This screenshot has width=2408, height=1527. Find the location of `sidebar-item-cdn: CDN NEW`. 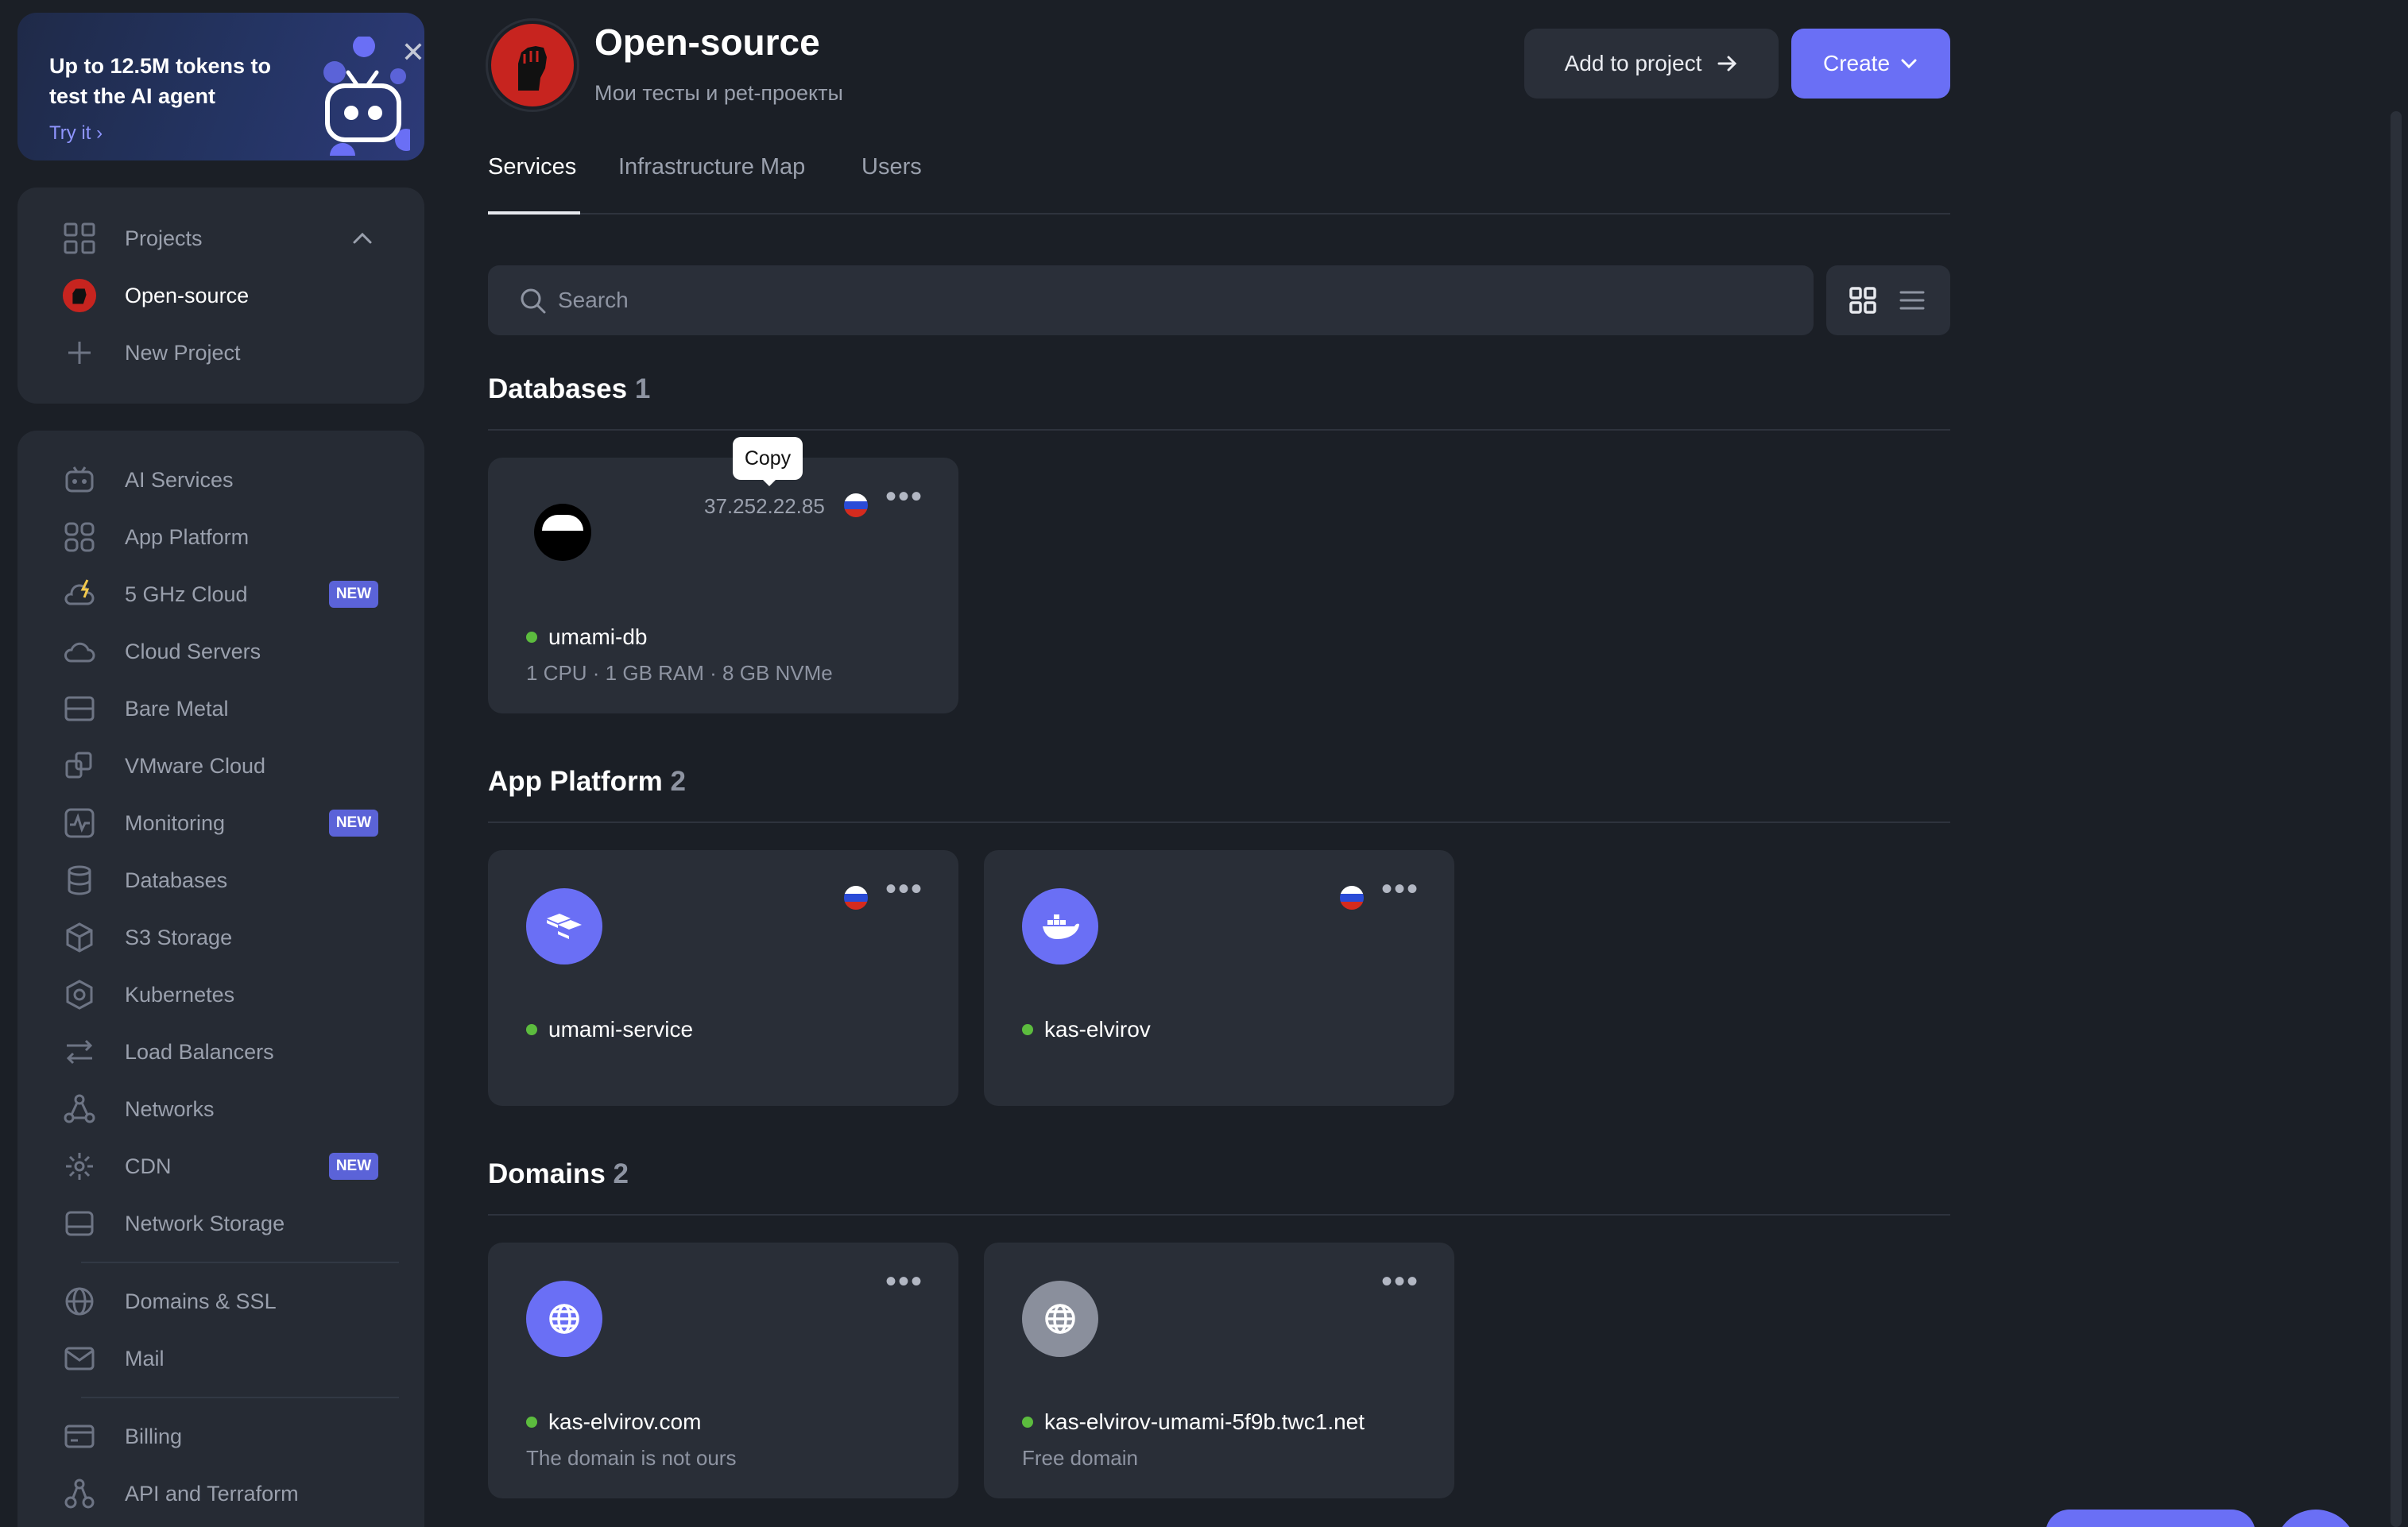

sidebar-item-cdn: CDN NEW is located at coordinates (221, 1166).